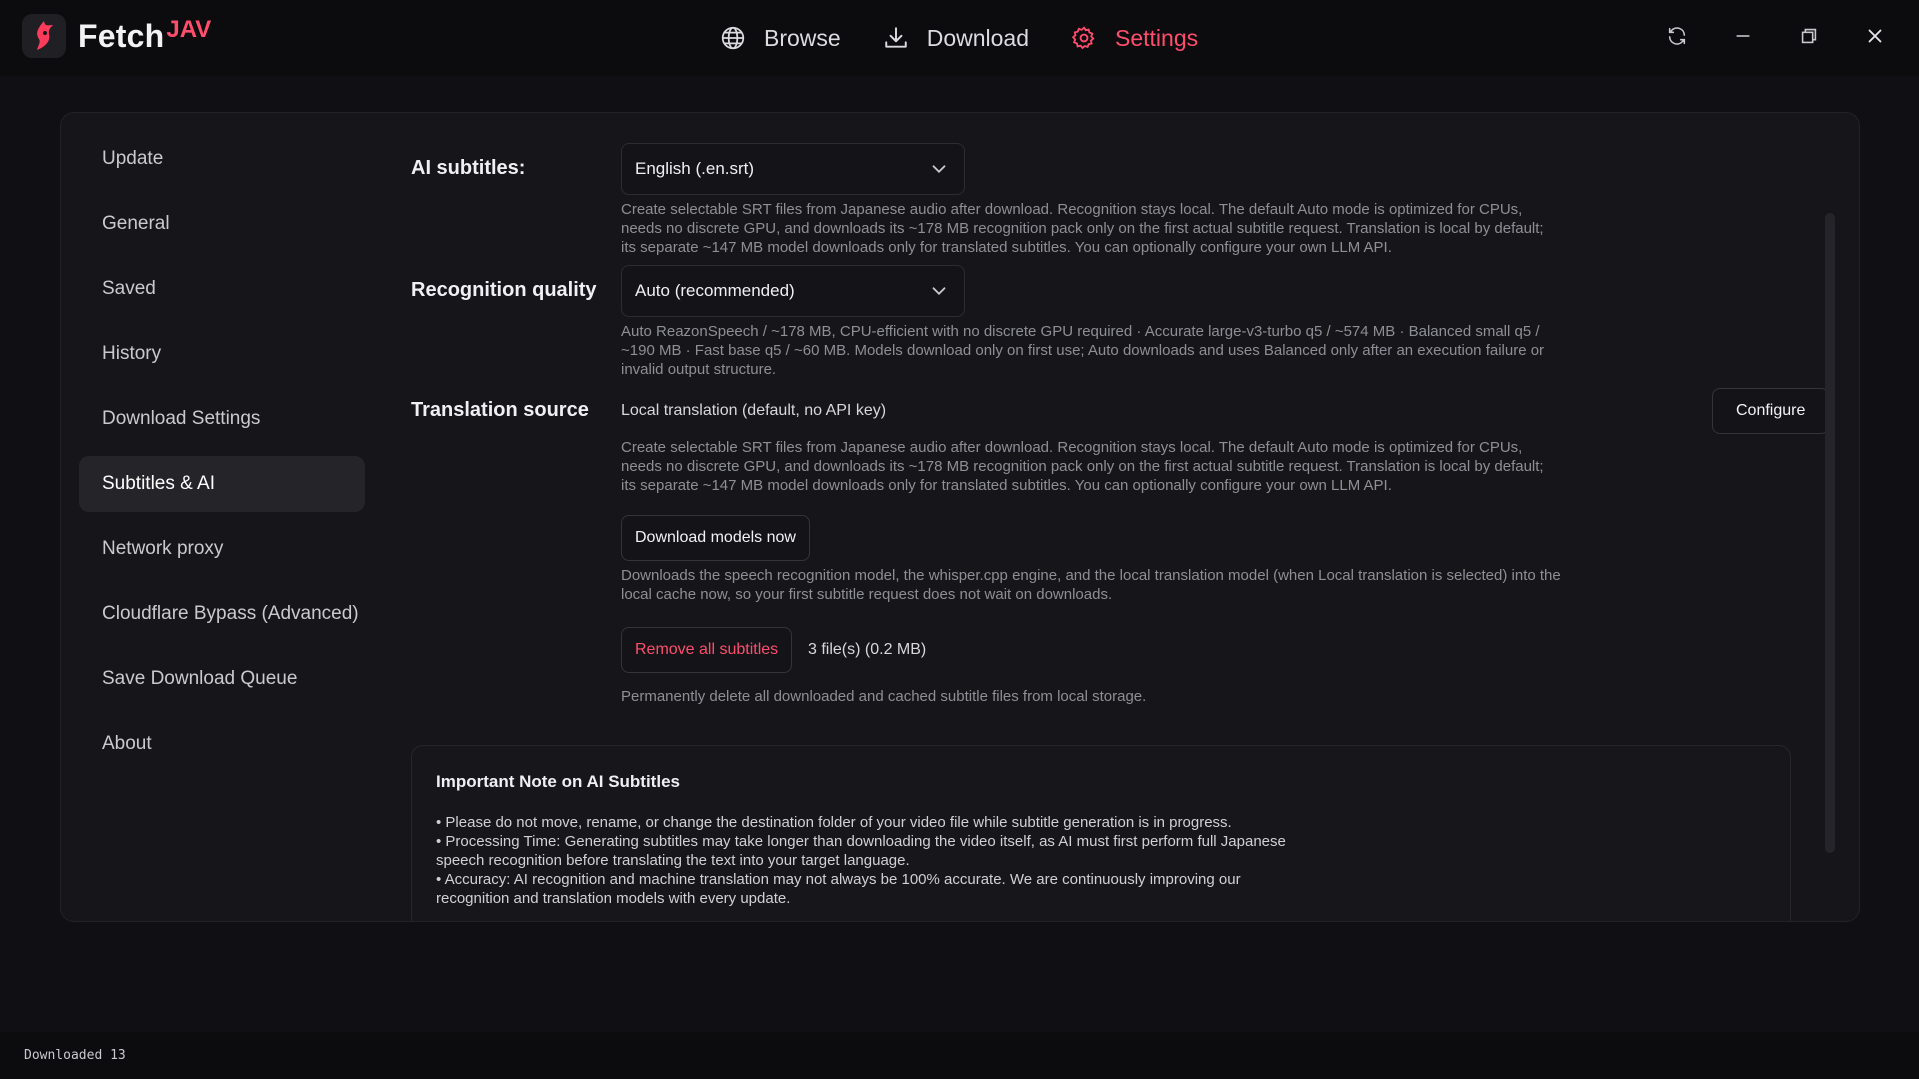 The width and height of the screenshot is (1919, 1079). Describe the element at coordinates (504, 290) in the screenshot. I see `recognition-quality-label: Recognition quality` at that location.